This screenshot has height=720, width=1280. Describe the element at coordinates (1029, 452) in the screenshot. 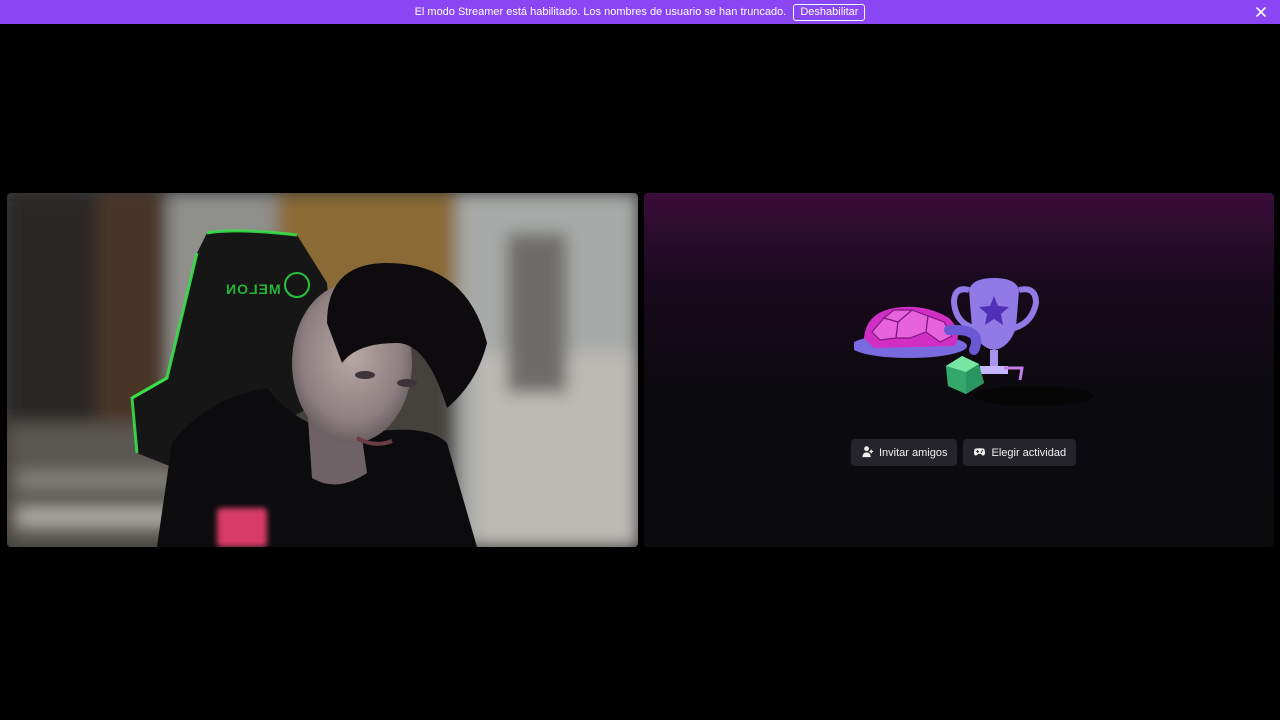

I see `choose-activity-label: Elegir actividad` at that location.